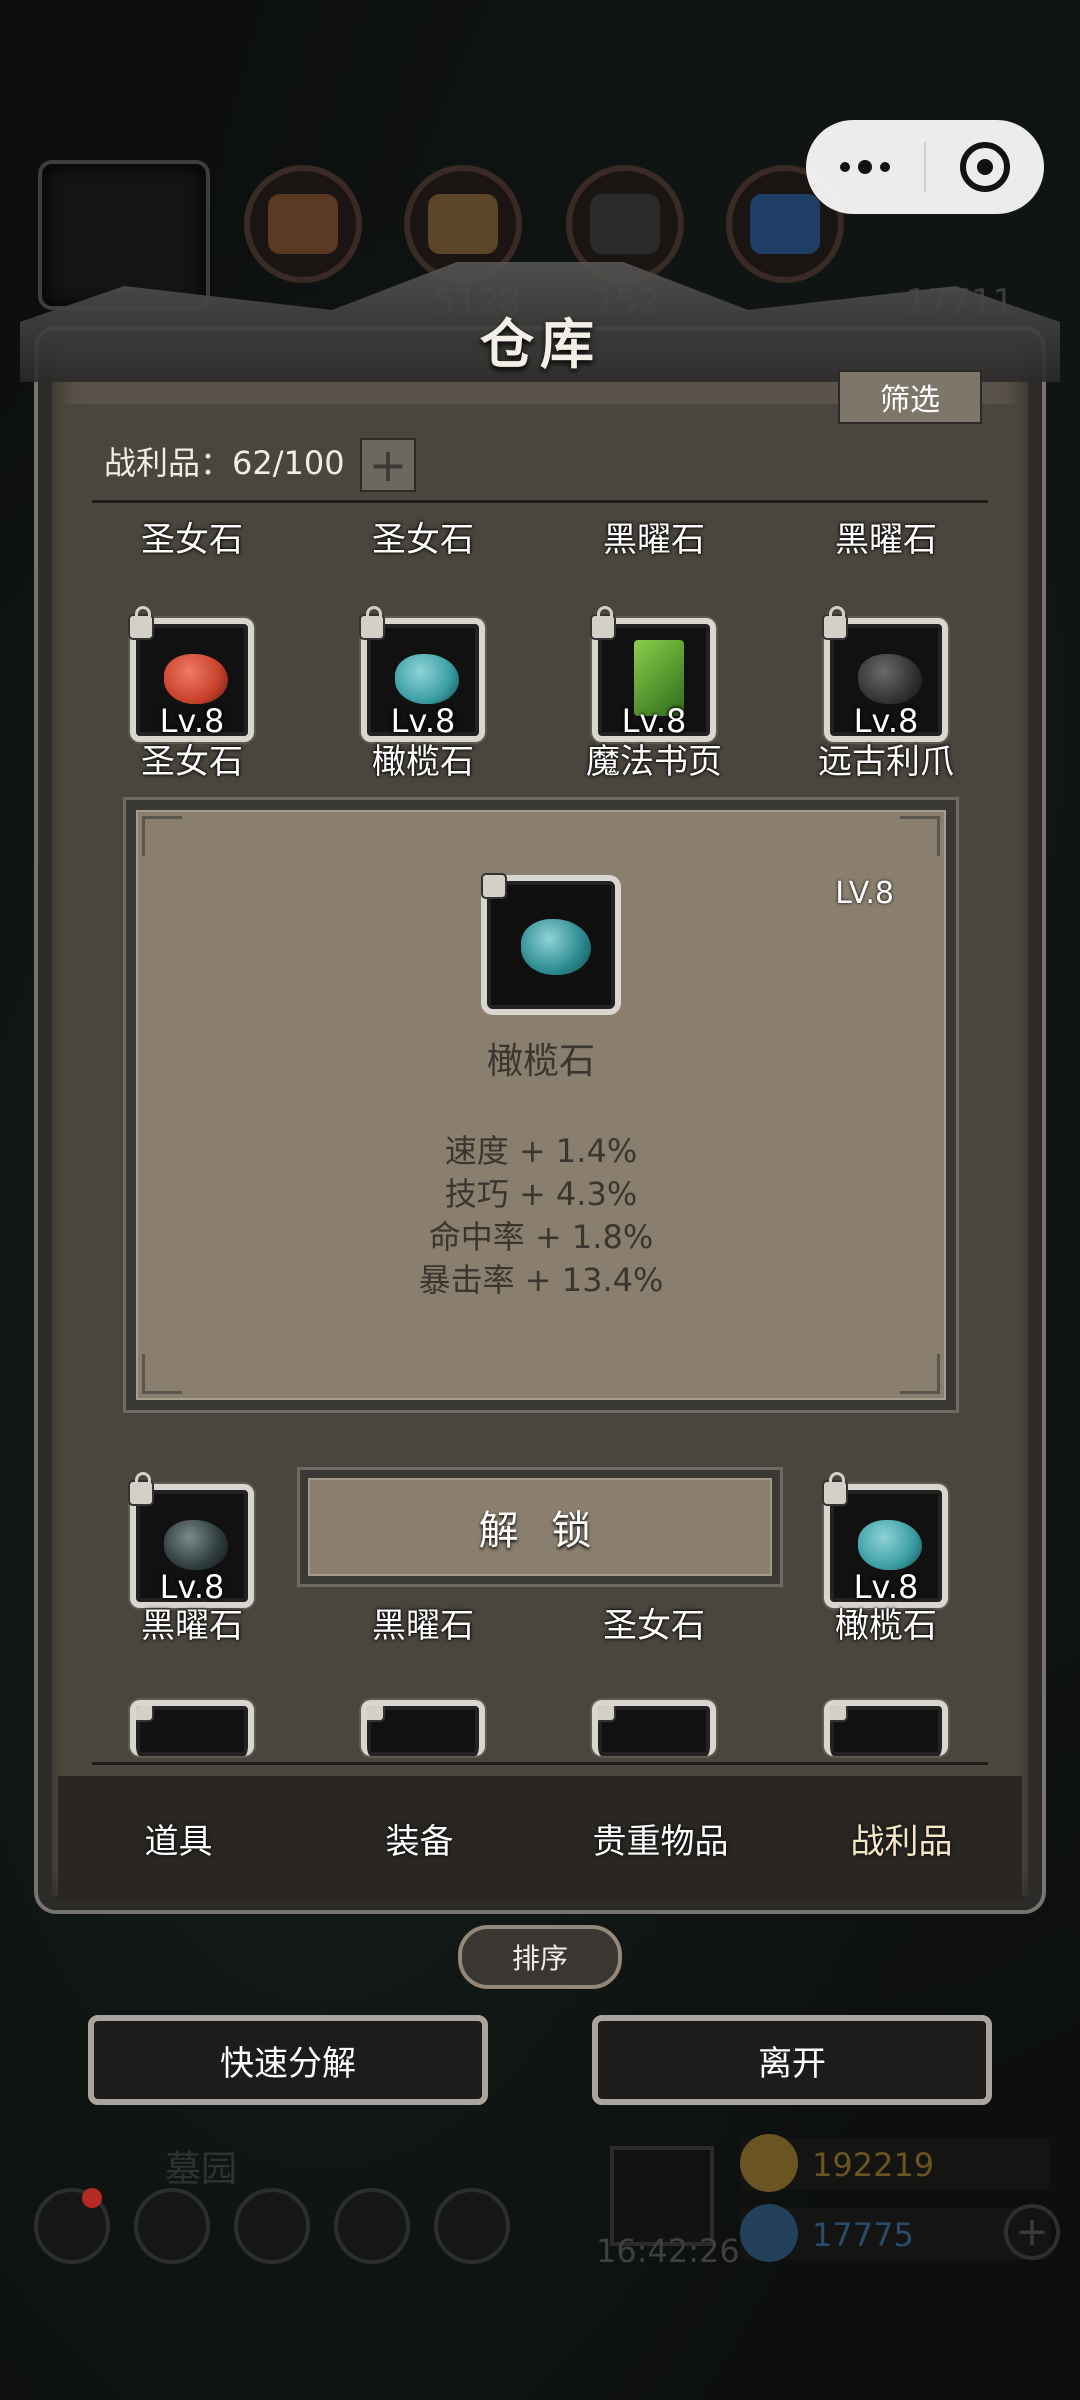 This screenshot has width=1080, height=2400. Describe the element at coordinates (196, 1545) in the screenshot. I see `obsidian-gem-icon` at that location.